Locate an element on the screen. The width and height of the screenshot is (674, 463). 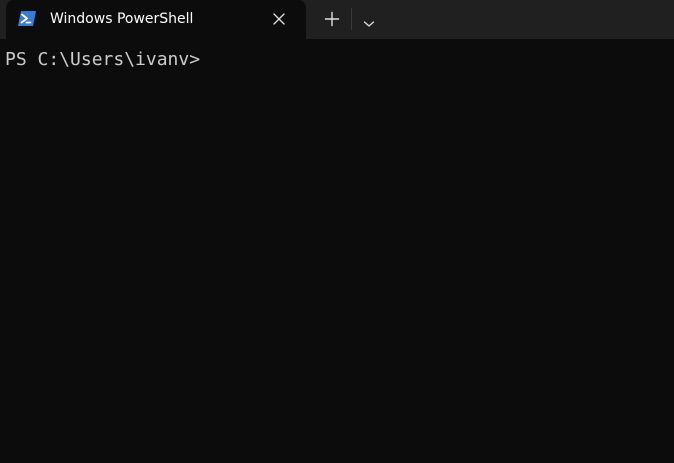
chevron-down-icon is located at coordinates (369, 20).